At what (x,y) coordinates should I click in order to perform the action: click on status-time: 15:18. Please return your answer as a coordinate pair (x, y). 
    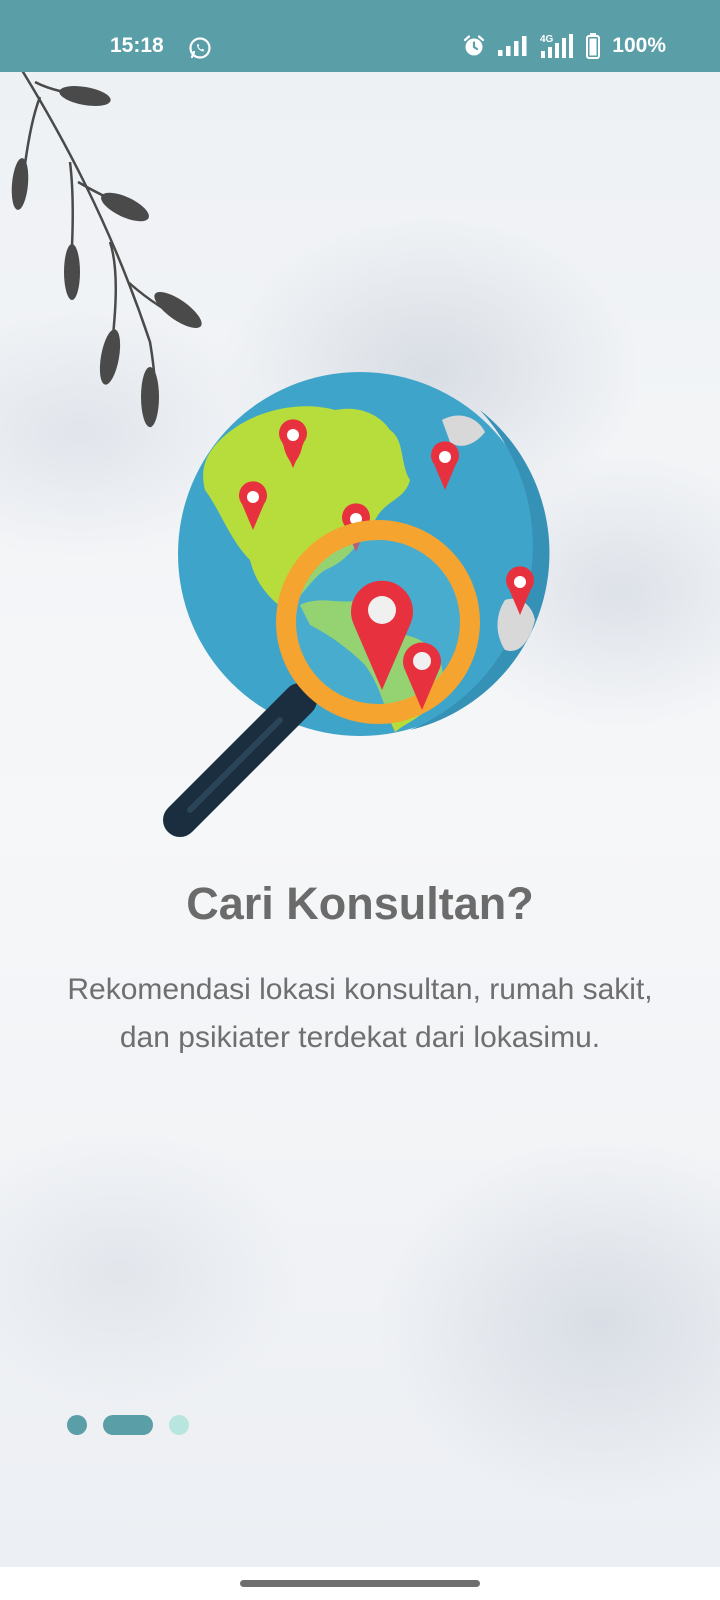
    Looking at the image, I should click on (137, 45).